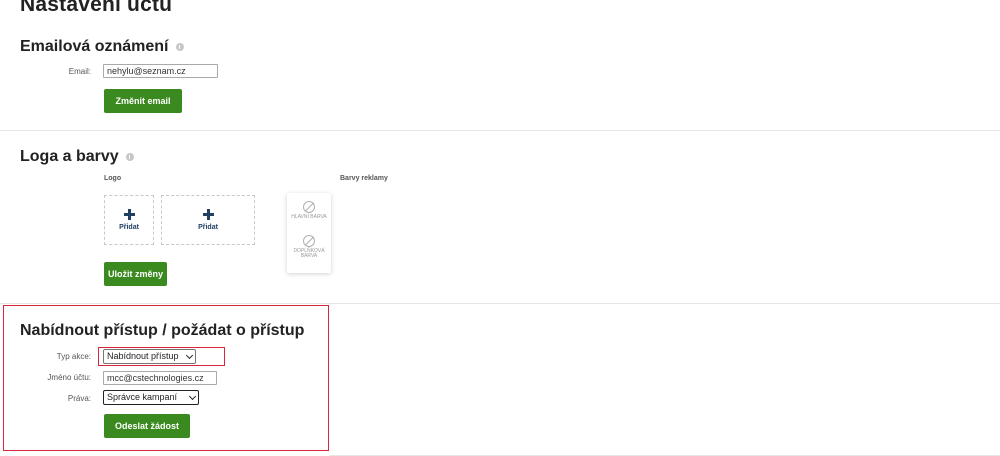  Describe the element at coordinates (79, 71) in the screenshot. I see `email-label: Email:` at that location.